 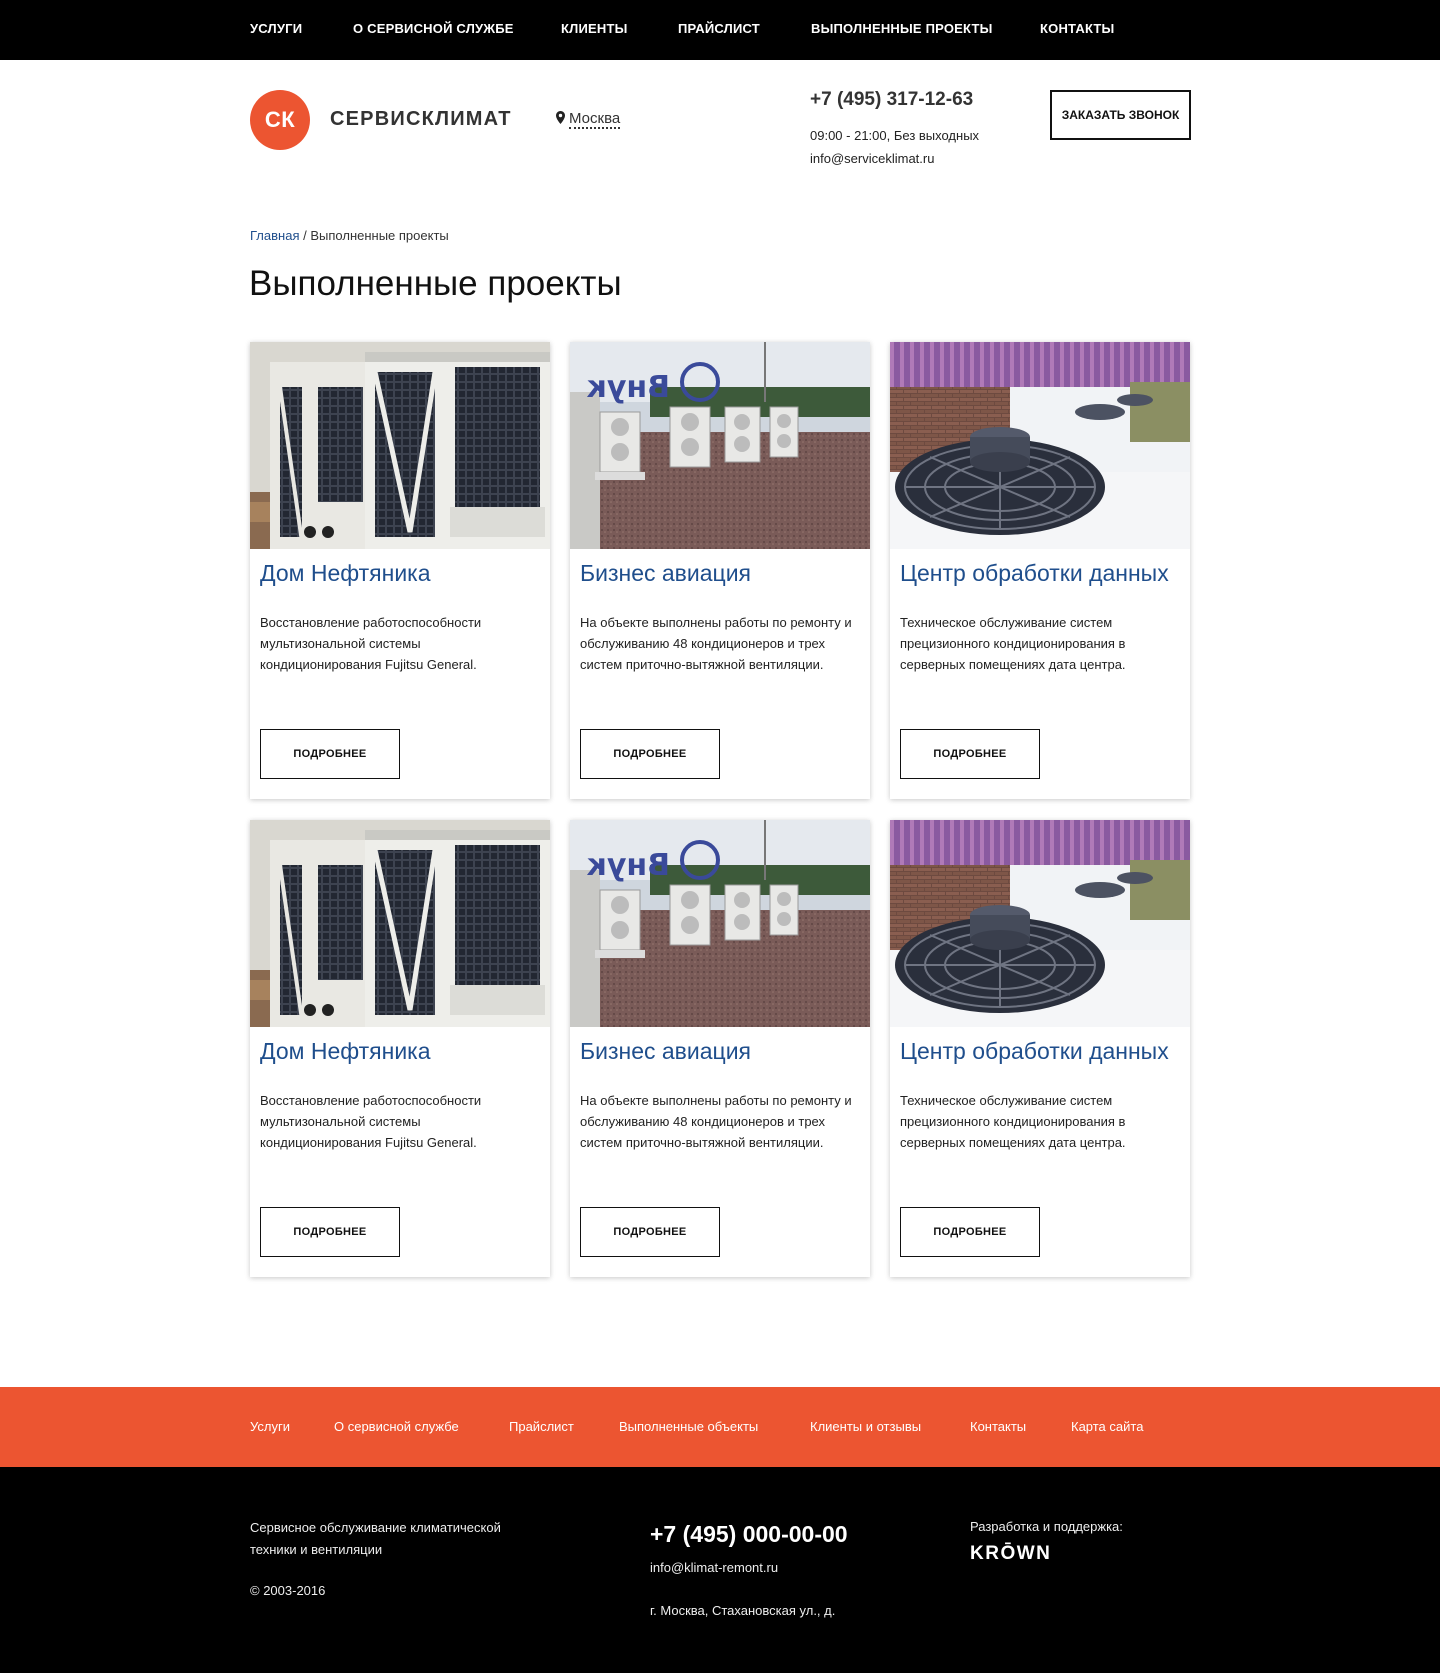 I want to click on header-email: info@serviceklimat.ru, so click(x=872, y=158).